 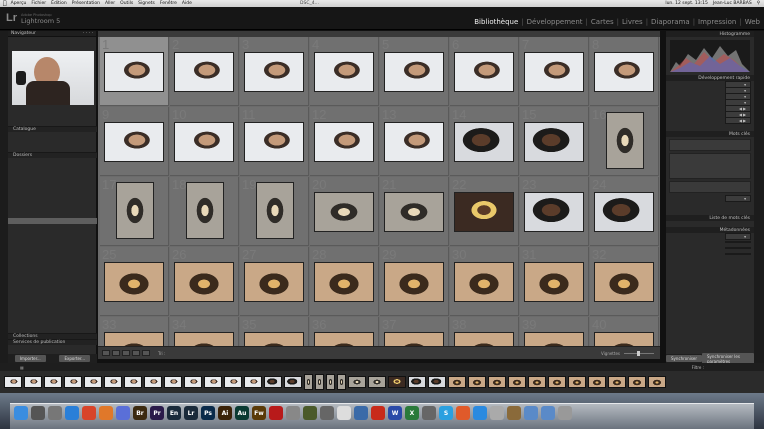 I want to click on grid-cell: 37, so click(x=414, y=331).